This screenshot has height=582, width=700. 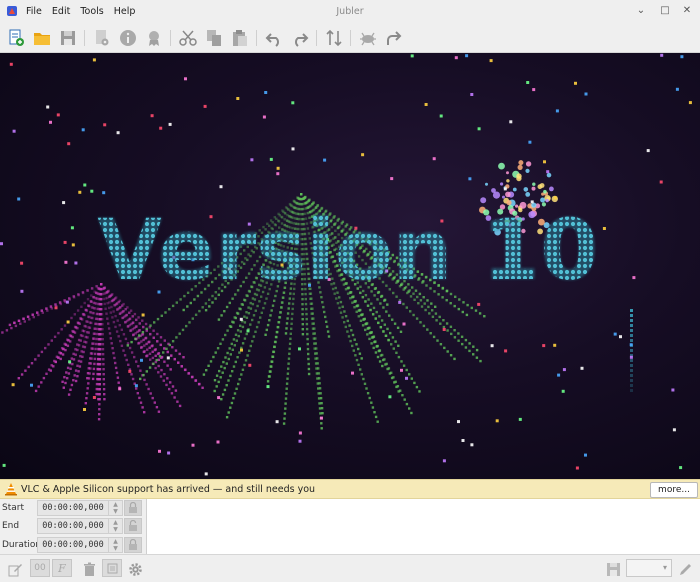 I want to click on copy-style-icon, so click(x=112, y=568).